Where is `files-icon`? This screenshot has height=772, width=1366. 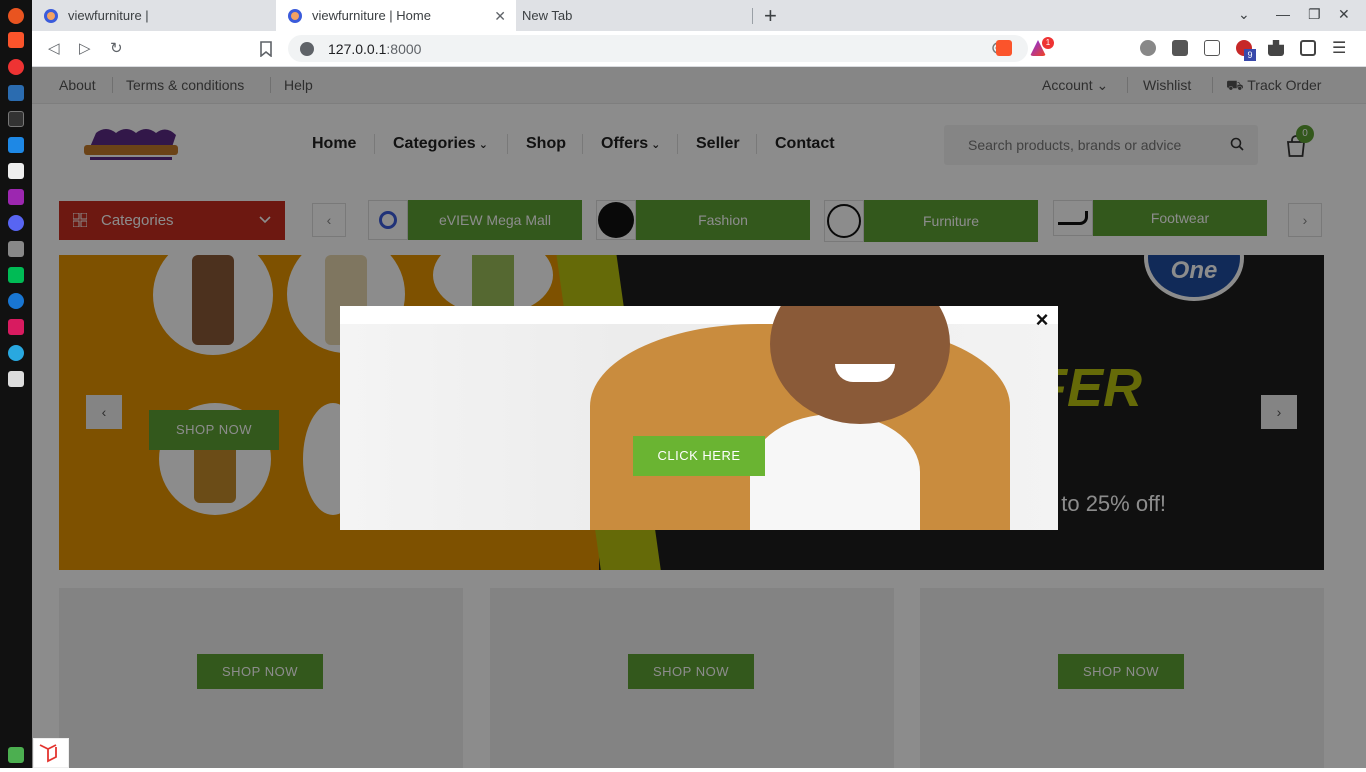
files-icon is located at coordinates (16, 93).